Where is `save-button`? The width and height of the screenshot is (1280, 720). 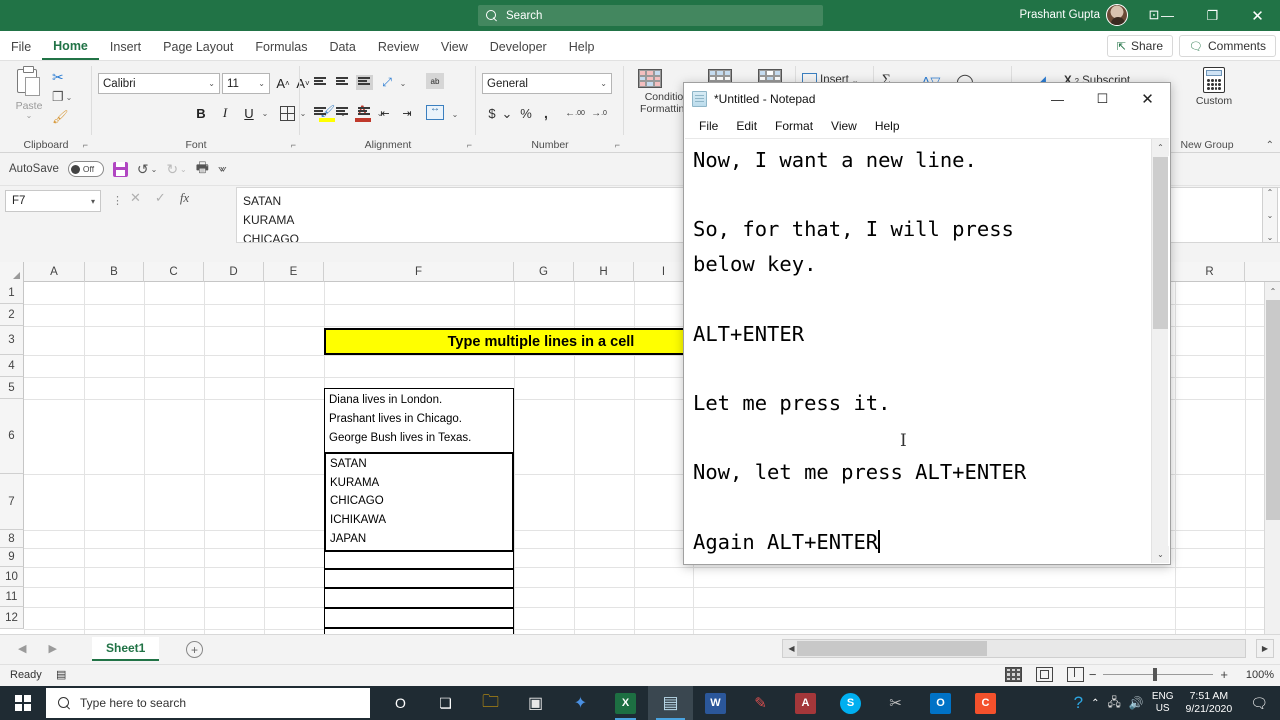 save-button is located at coordinates (120, 169).